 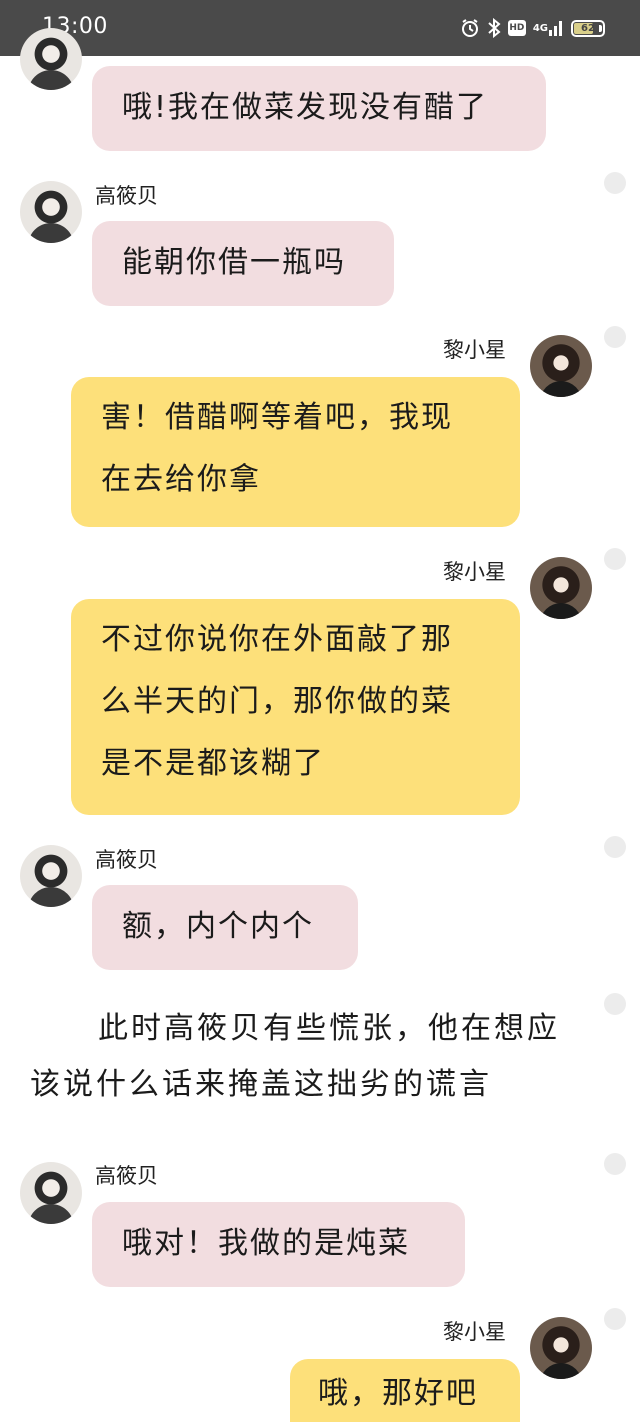 I want to click on message-bubble: 哦!我在做菜发现没有醋了, so click(x=319, y=108).